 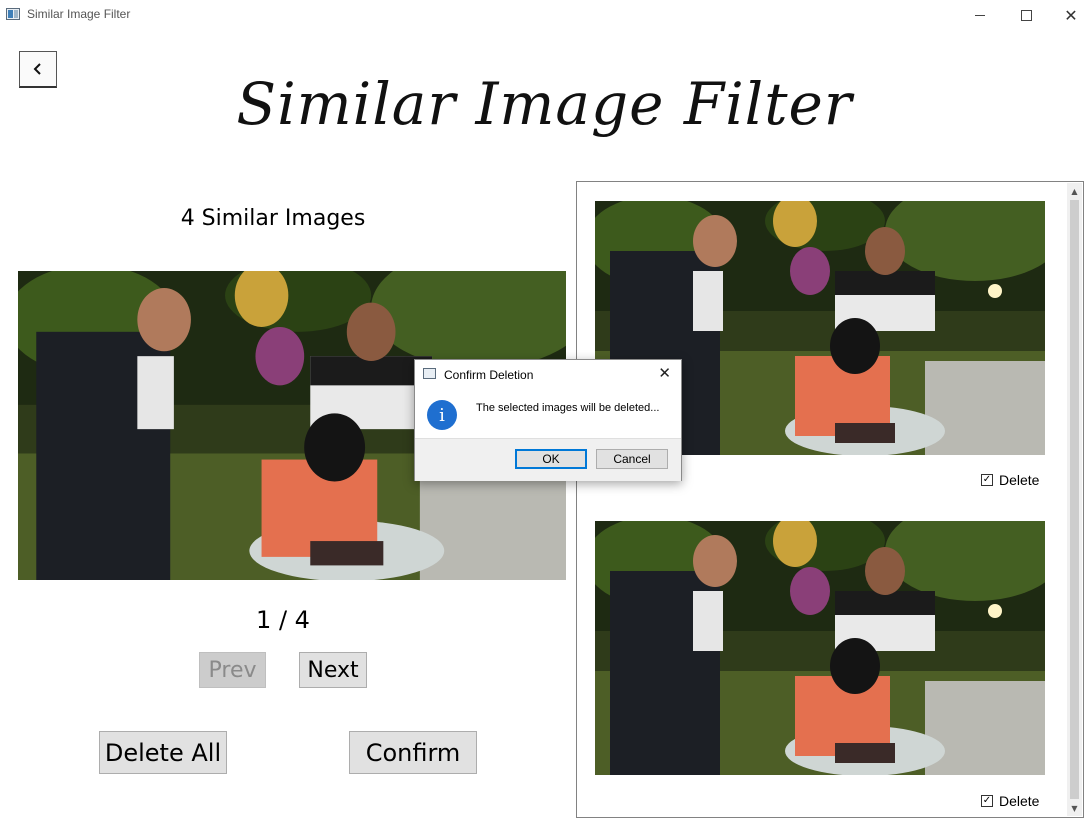 What do you see at coordinates (333, 670) in the screenshot?
I see `next-button: Next` at bounding box center [333, 670].